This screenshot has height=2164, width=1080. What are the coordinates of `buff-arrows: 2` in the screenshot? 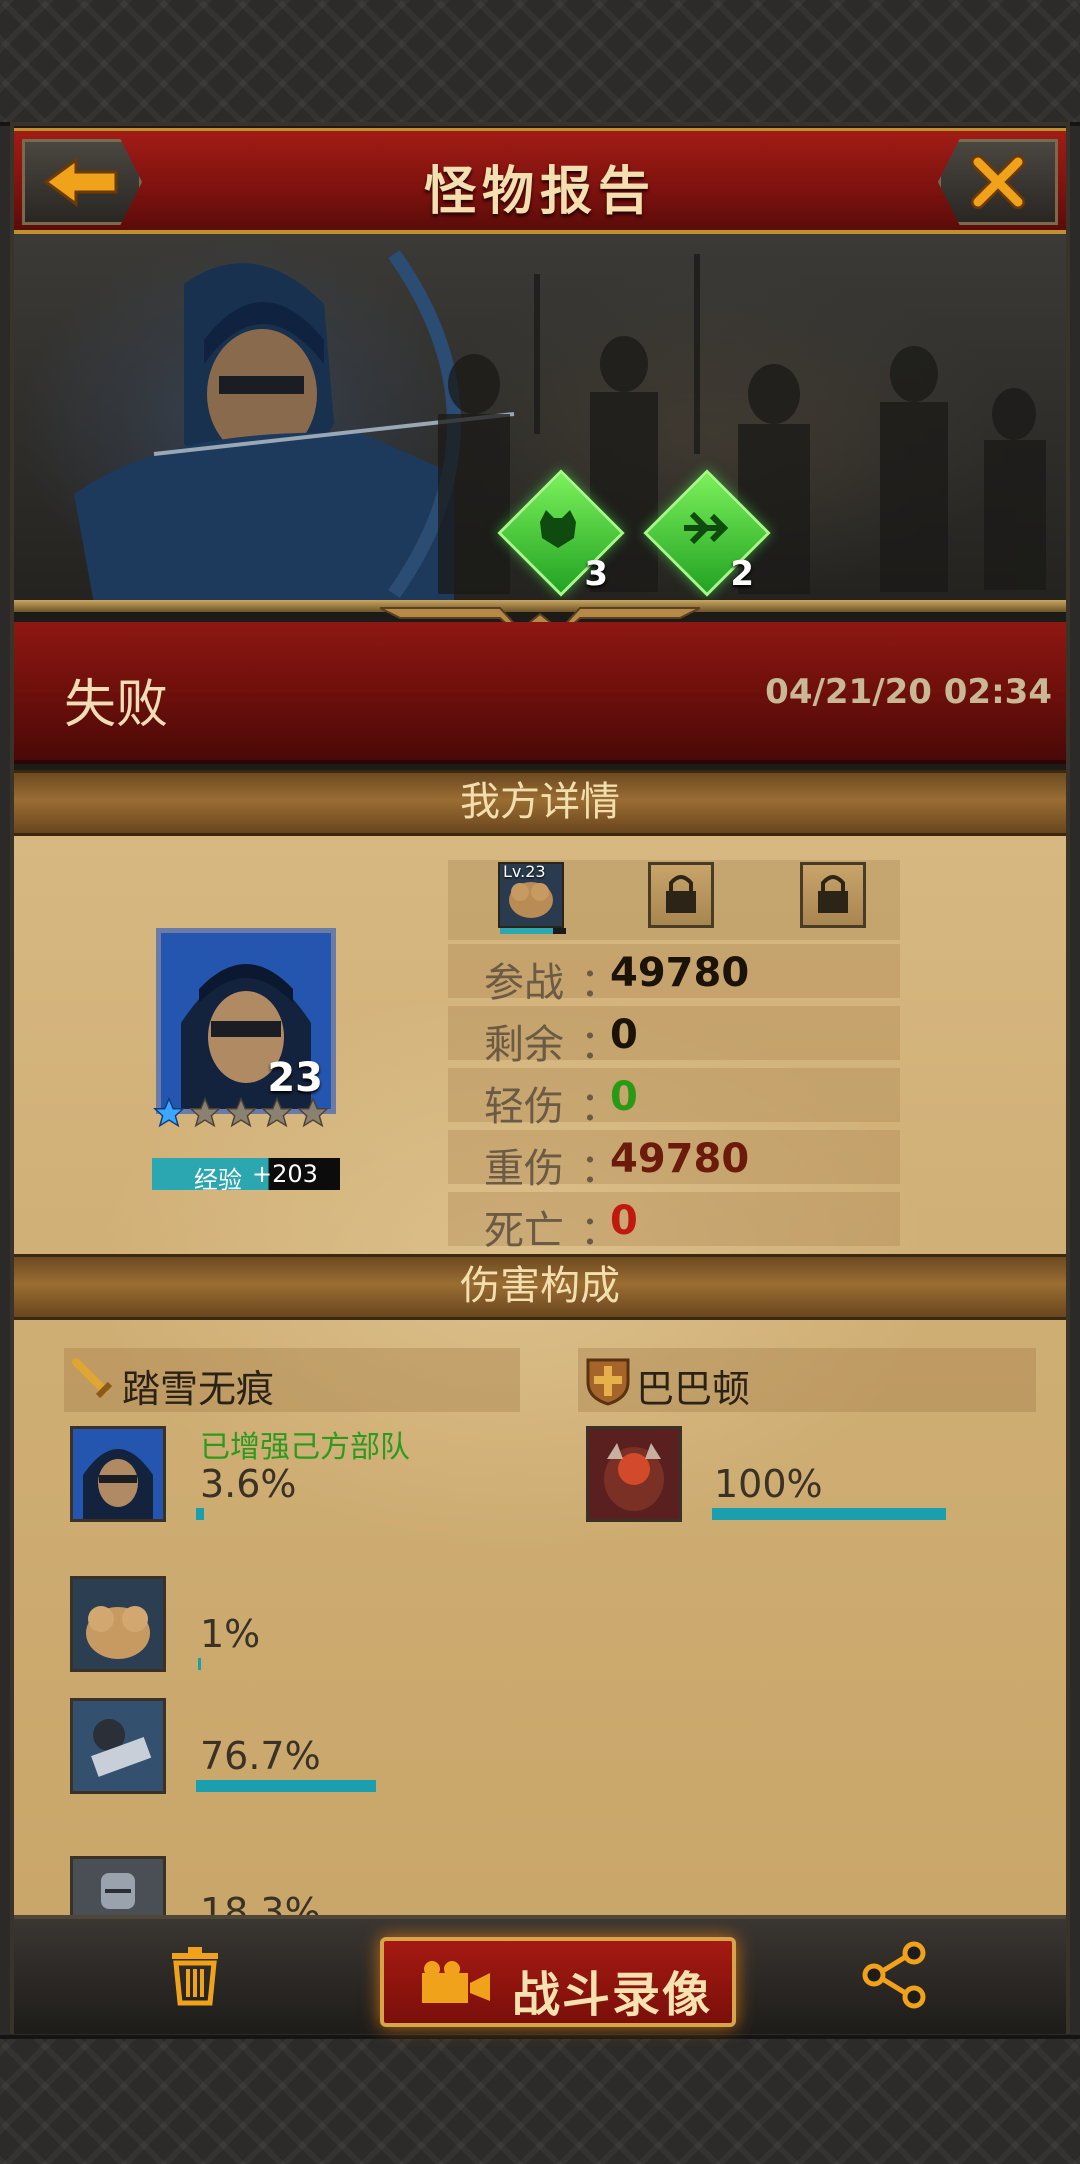 It's located at (707, 533).